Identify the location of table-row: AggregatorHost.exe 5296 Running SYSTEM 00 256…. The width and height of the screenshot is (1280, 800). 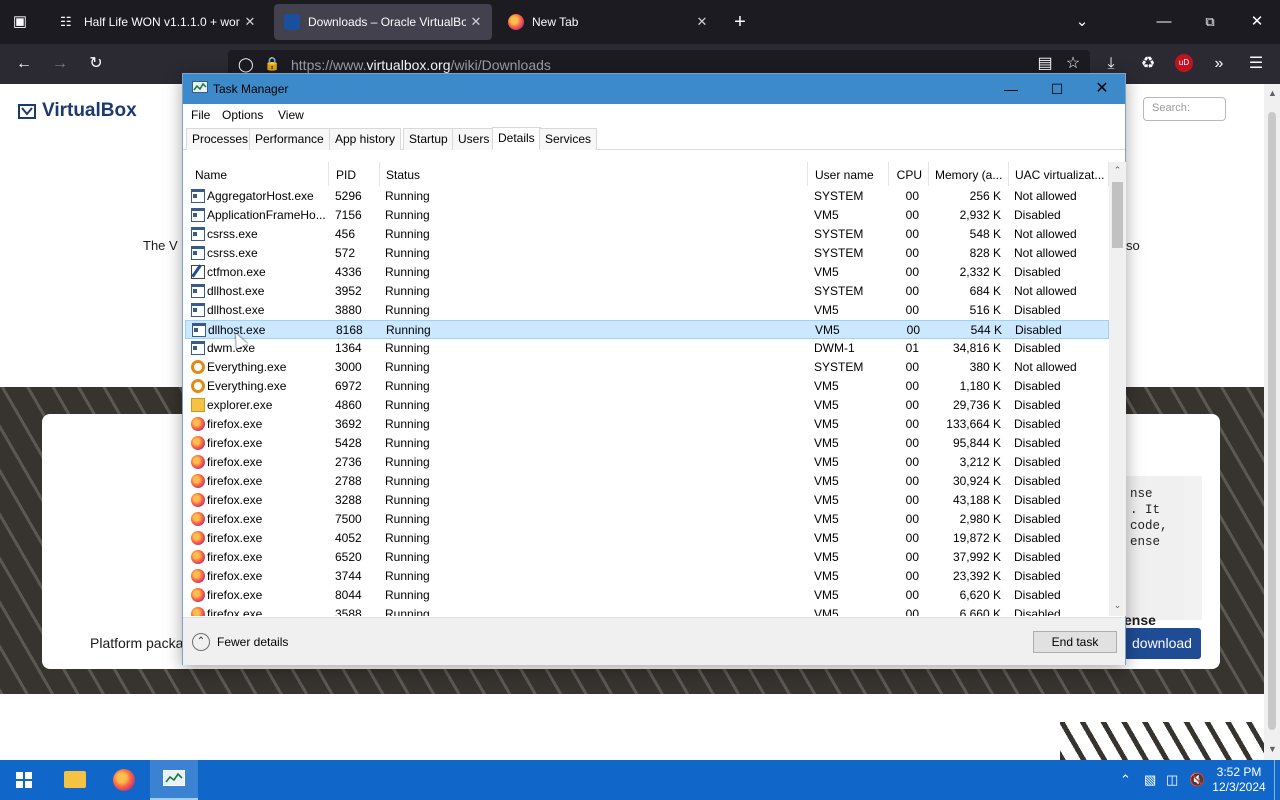
(647, 196).